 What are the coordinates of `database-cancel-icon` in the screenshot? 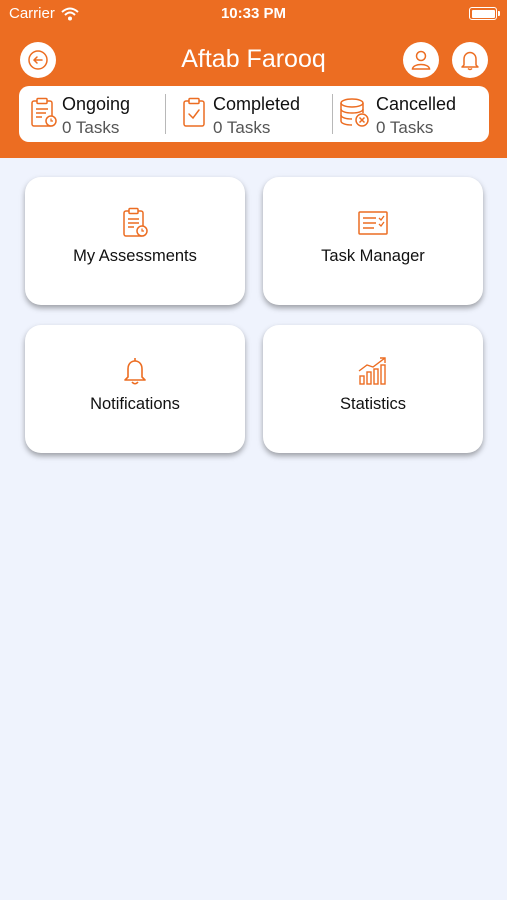 It's located at (354, 112).